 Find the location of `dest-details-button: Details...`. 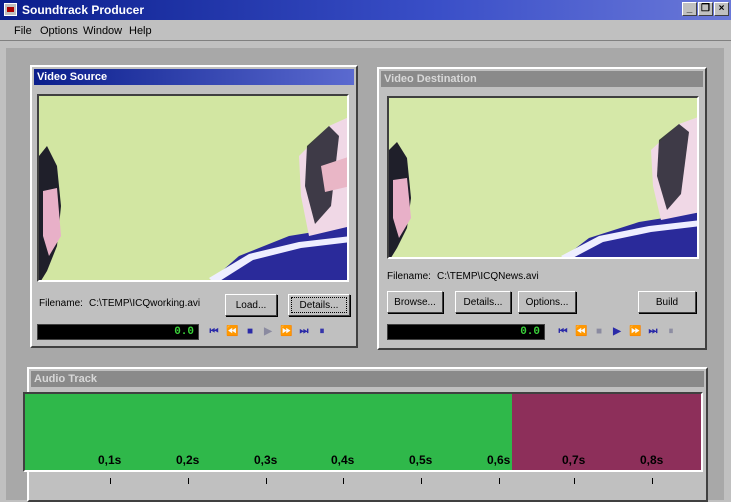

dest-details-button: Details... is located at coordinates (483, 302).